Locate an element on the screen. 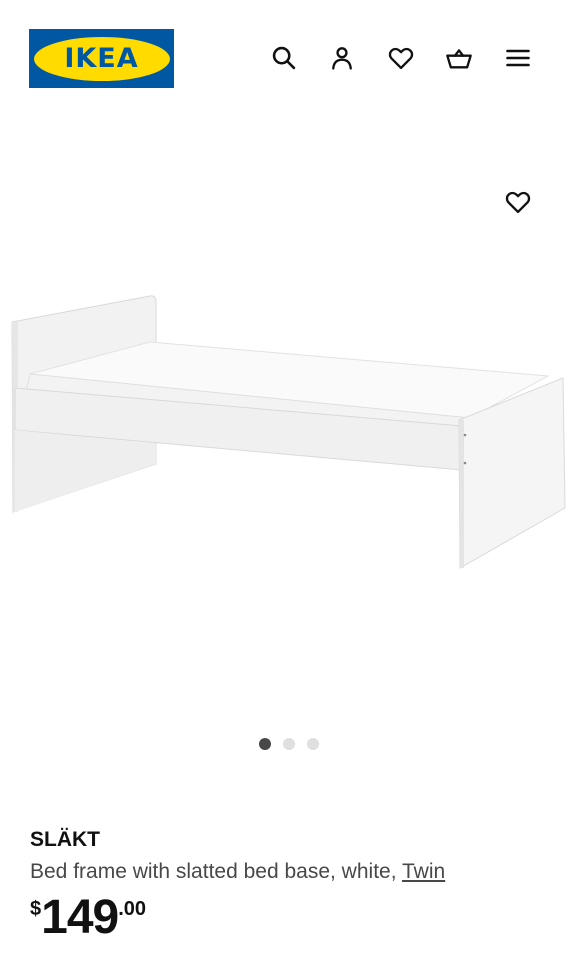 This screenshot has width=577, height=960. search-icon is located at coordinates (284, 58).